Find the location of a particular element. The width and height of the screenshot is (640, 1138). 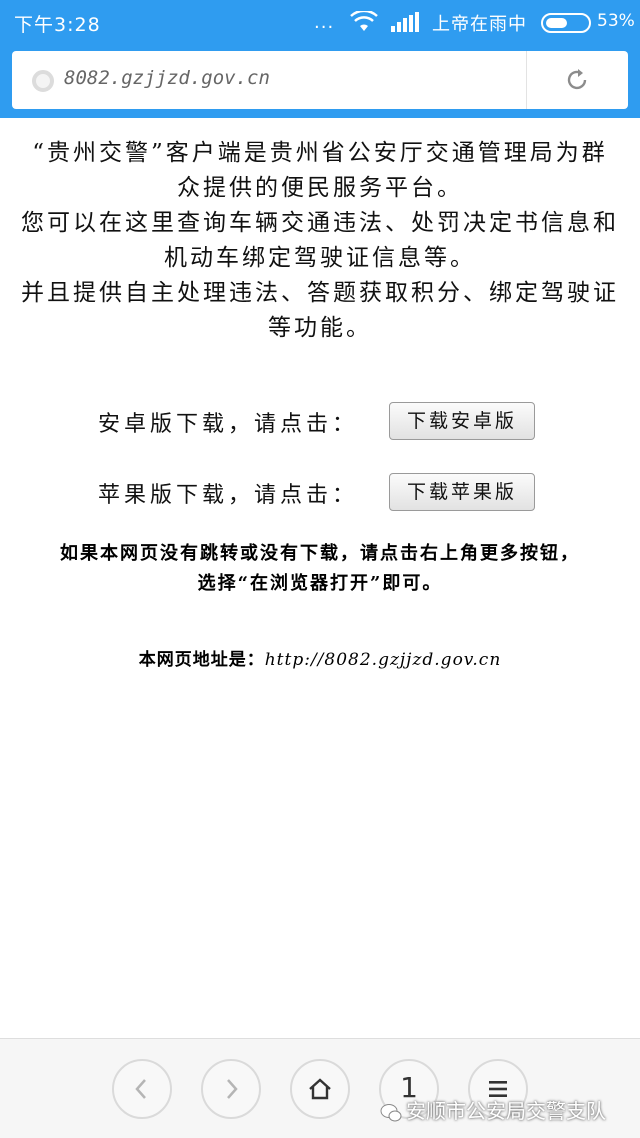

forward-button is located at coordinates (231, 1089).